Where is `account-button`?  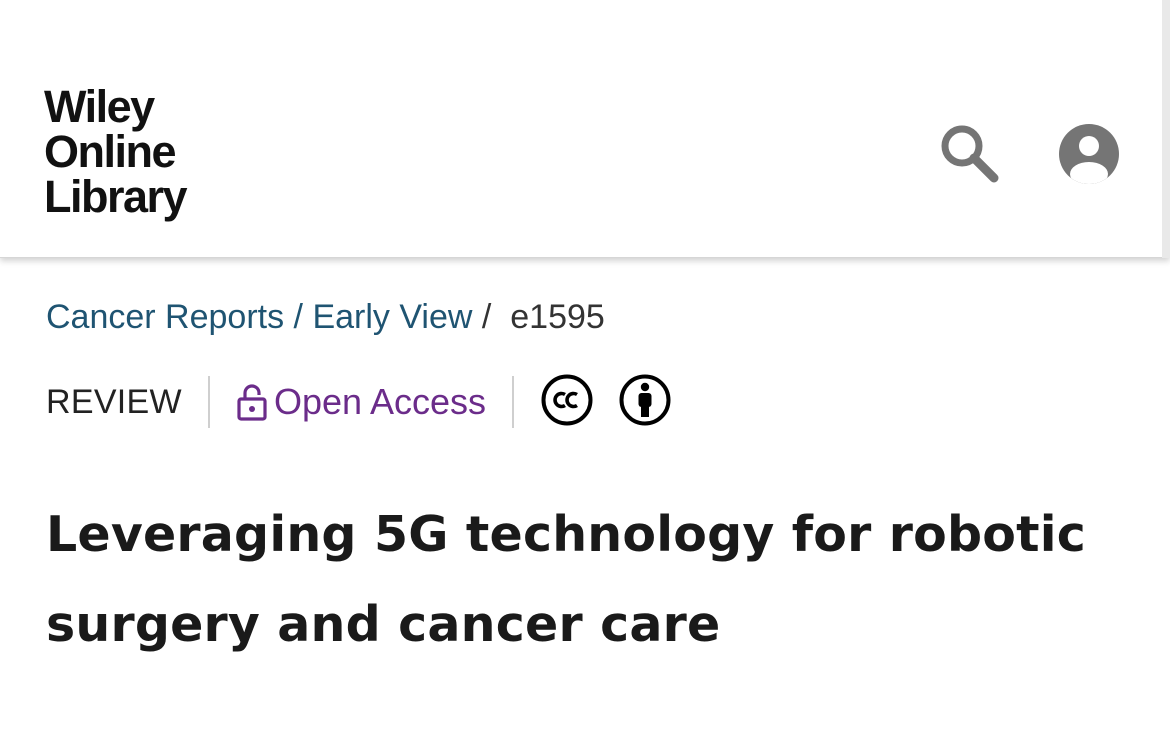
account-button is located at coordinates (1089, 154).